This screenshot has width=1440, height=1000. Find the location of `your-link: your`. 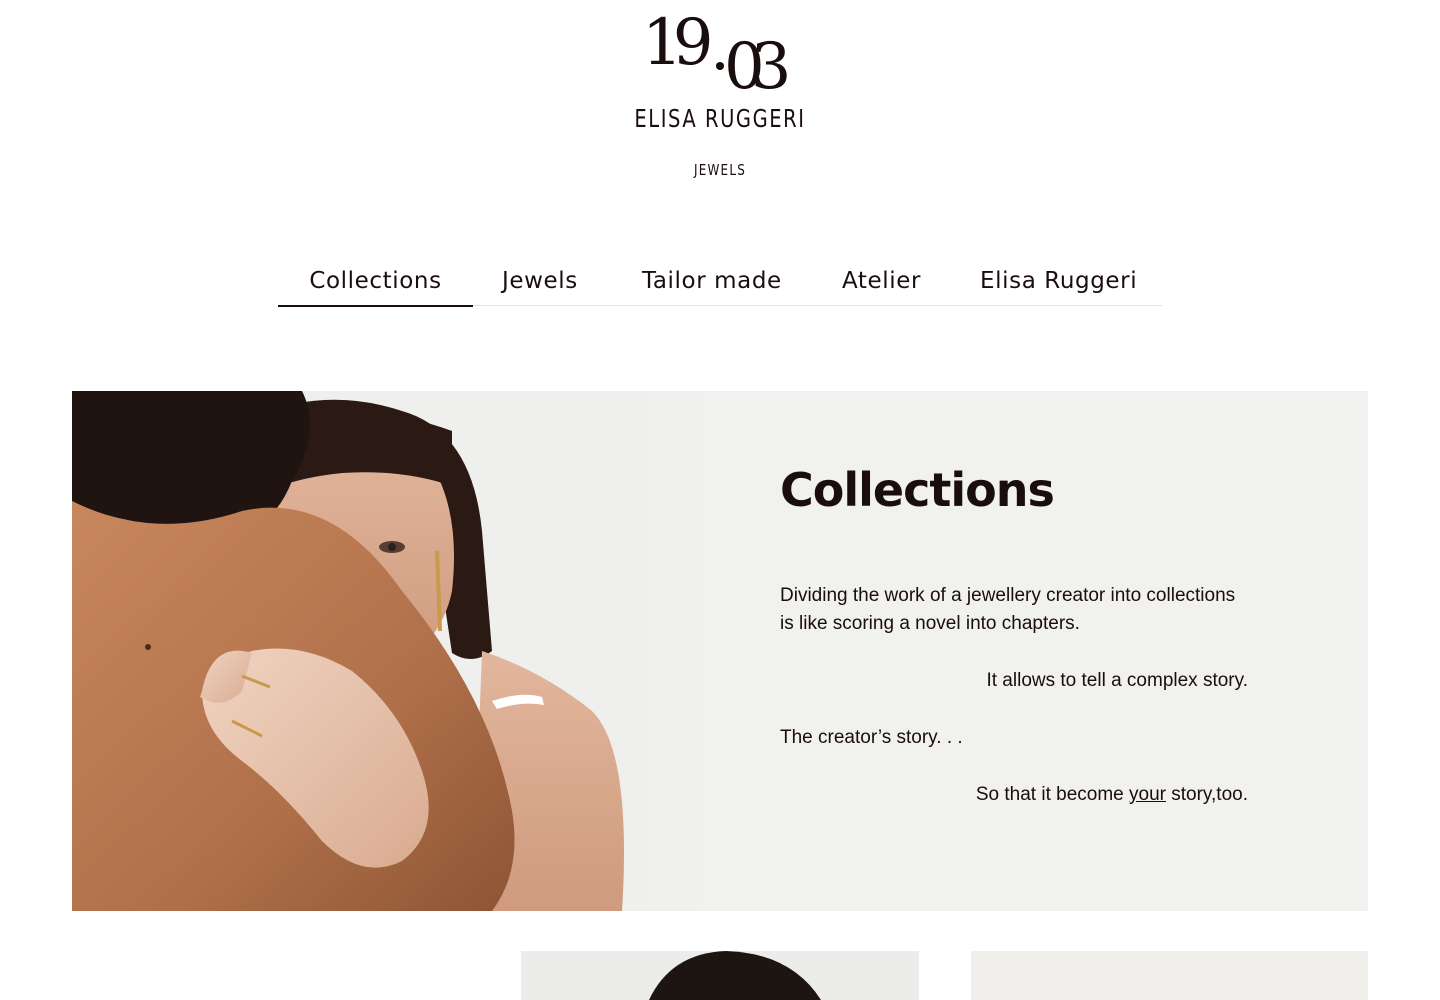

your-link: your is located at coordinates (1147, 794).